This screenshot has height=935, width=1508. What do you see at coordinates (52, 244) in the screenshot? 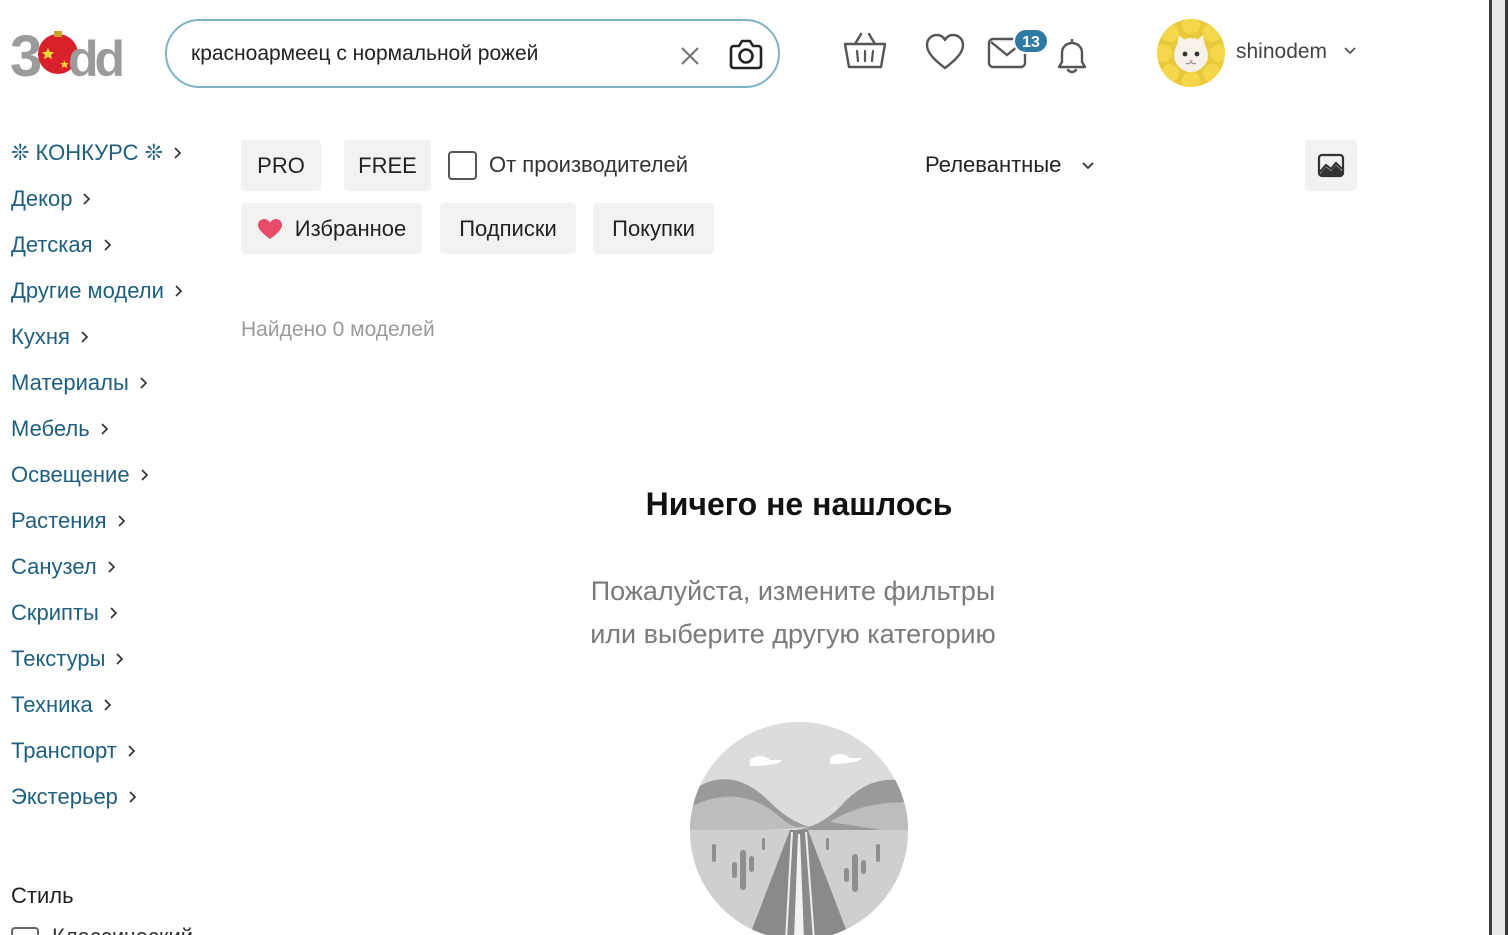
I see `sidebar-item-label: Детская` at bounding box center [52, 244].